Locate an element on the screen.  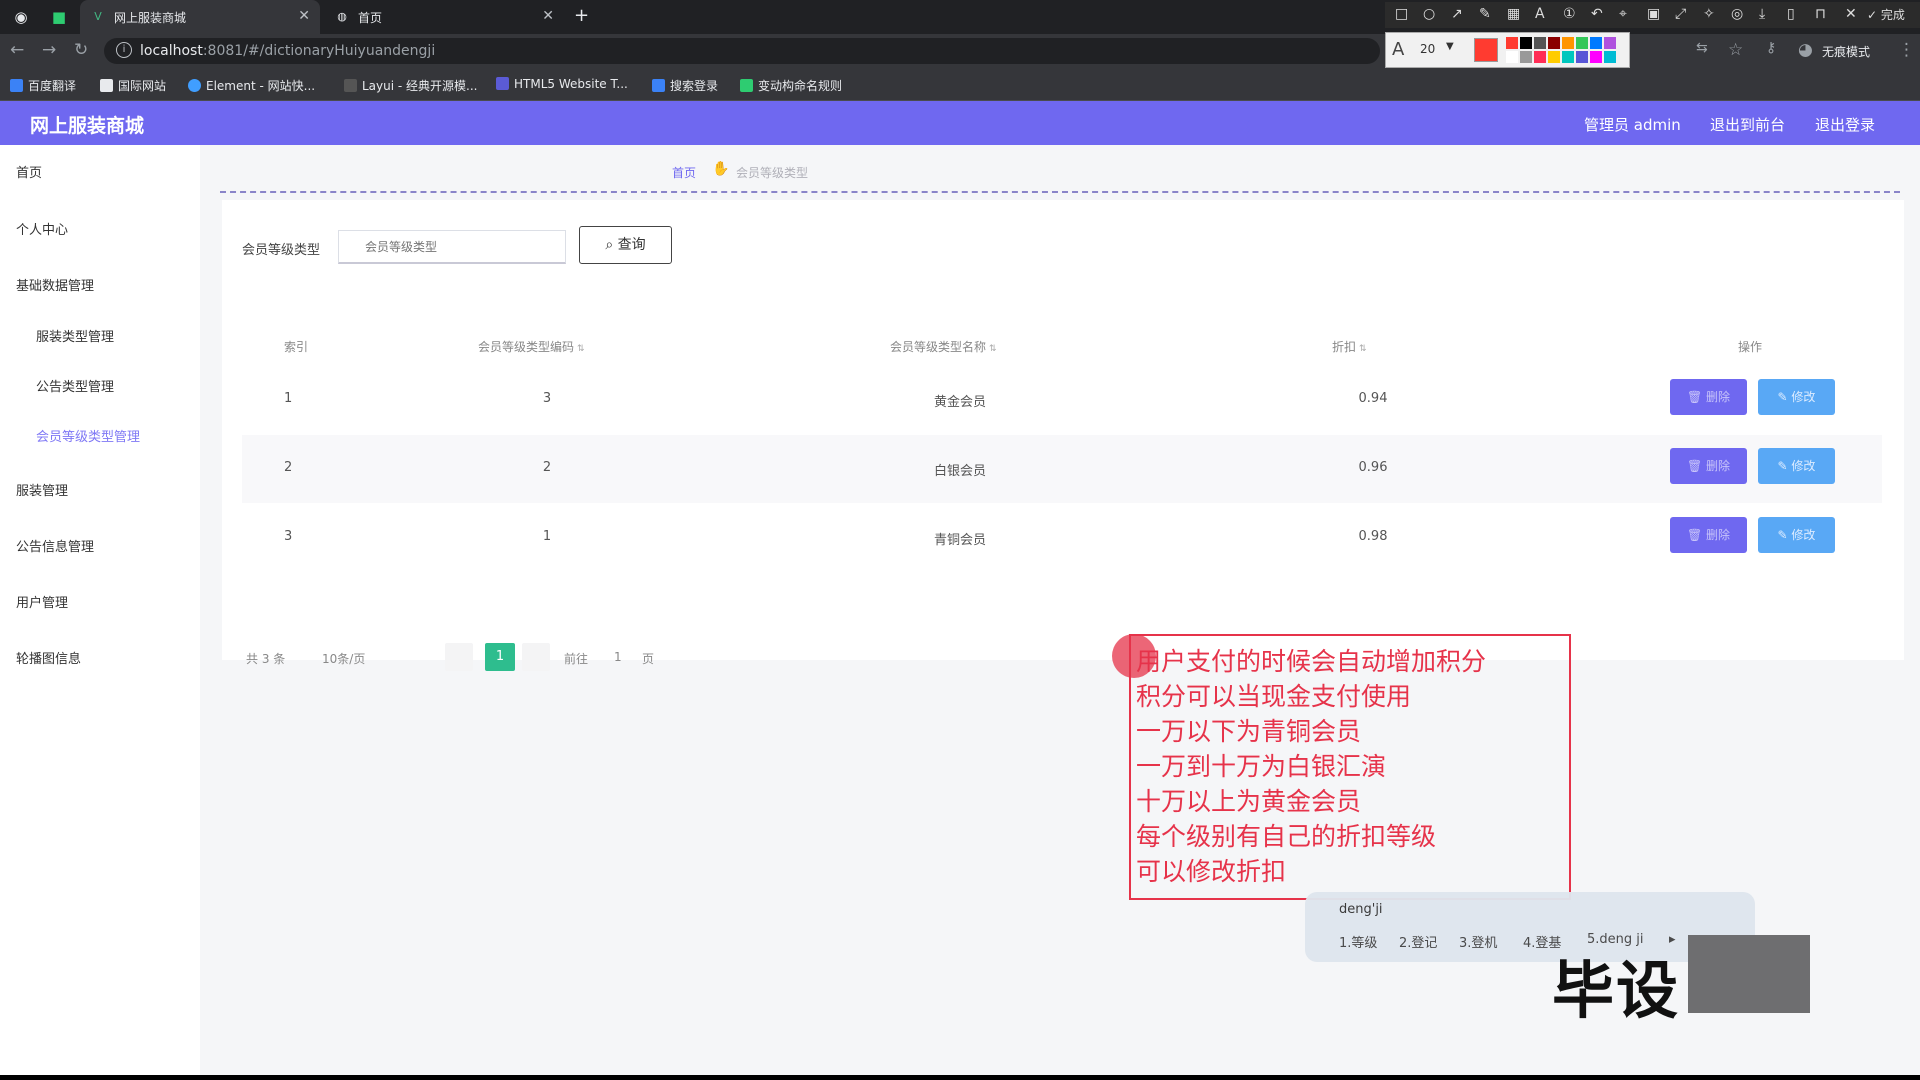
rectangle-icon: □ is located at coordinates (1401, 14).